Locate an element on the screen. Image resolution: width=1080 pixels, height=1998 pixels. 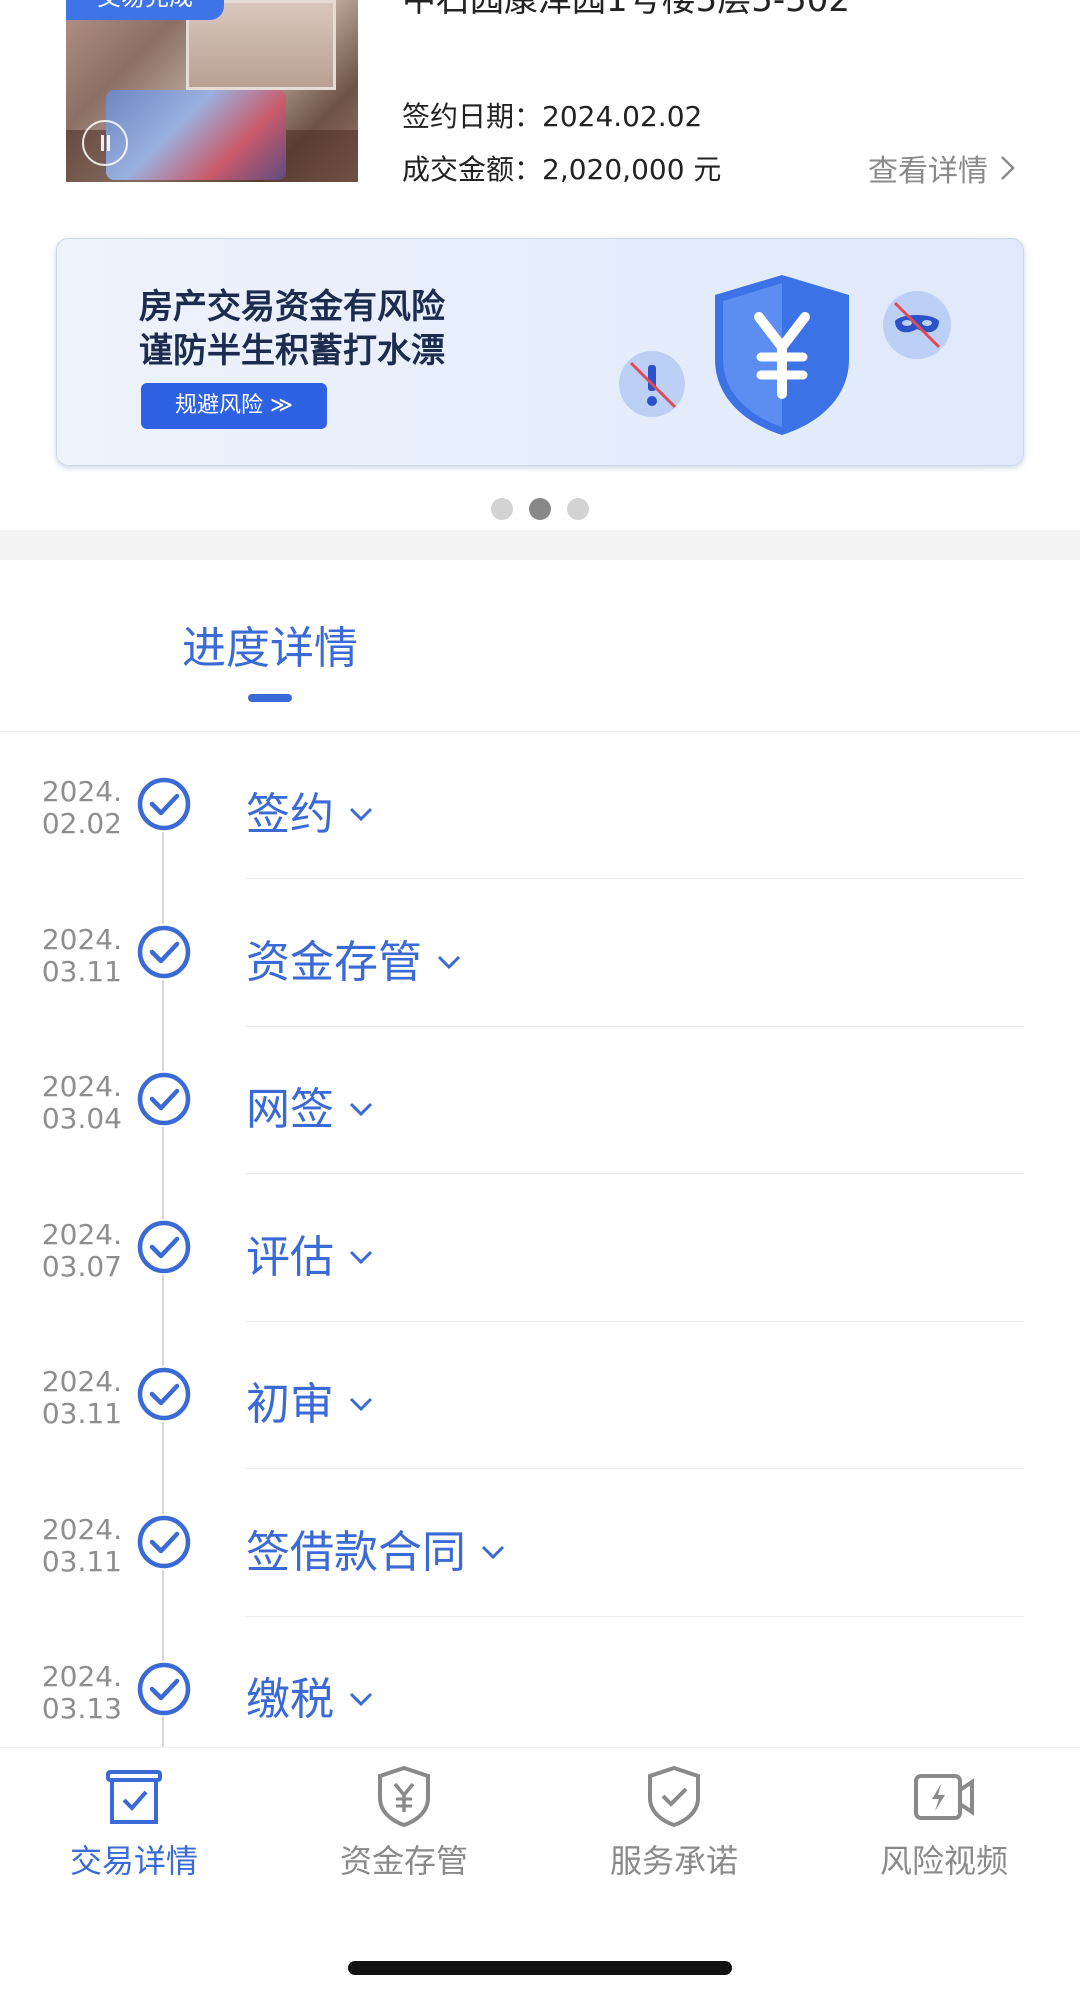
timeline-date: 2024. 03.07 is located at coordinates (71, 1250).